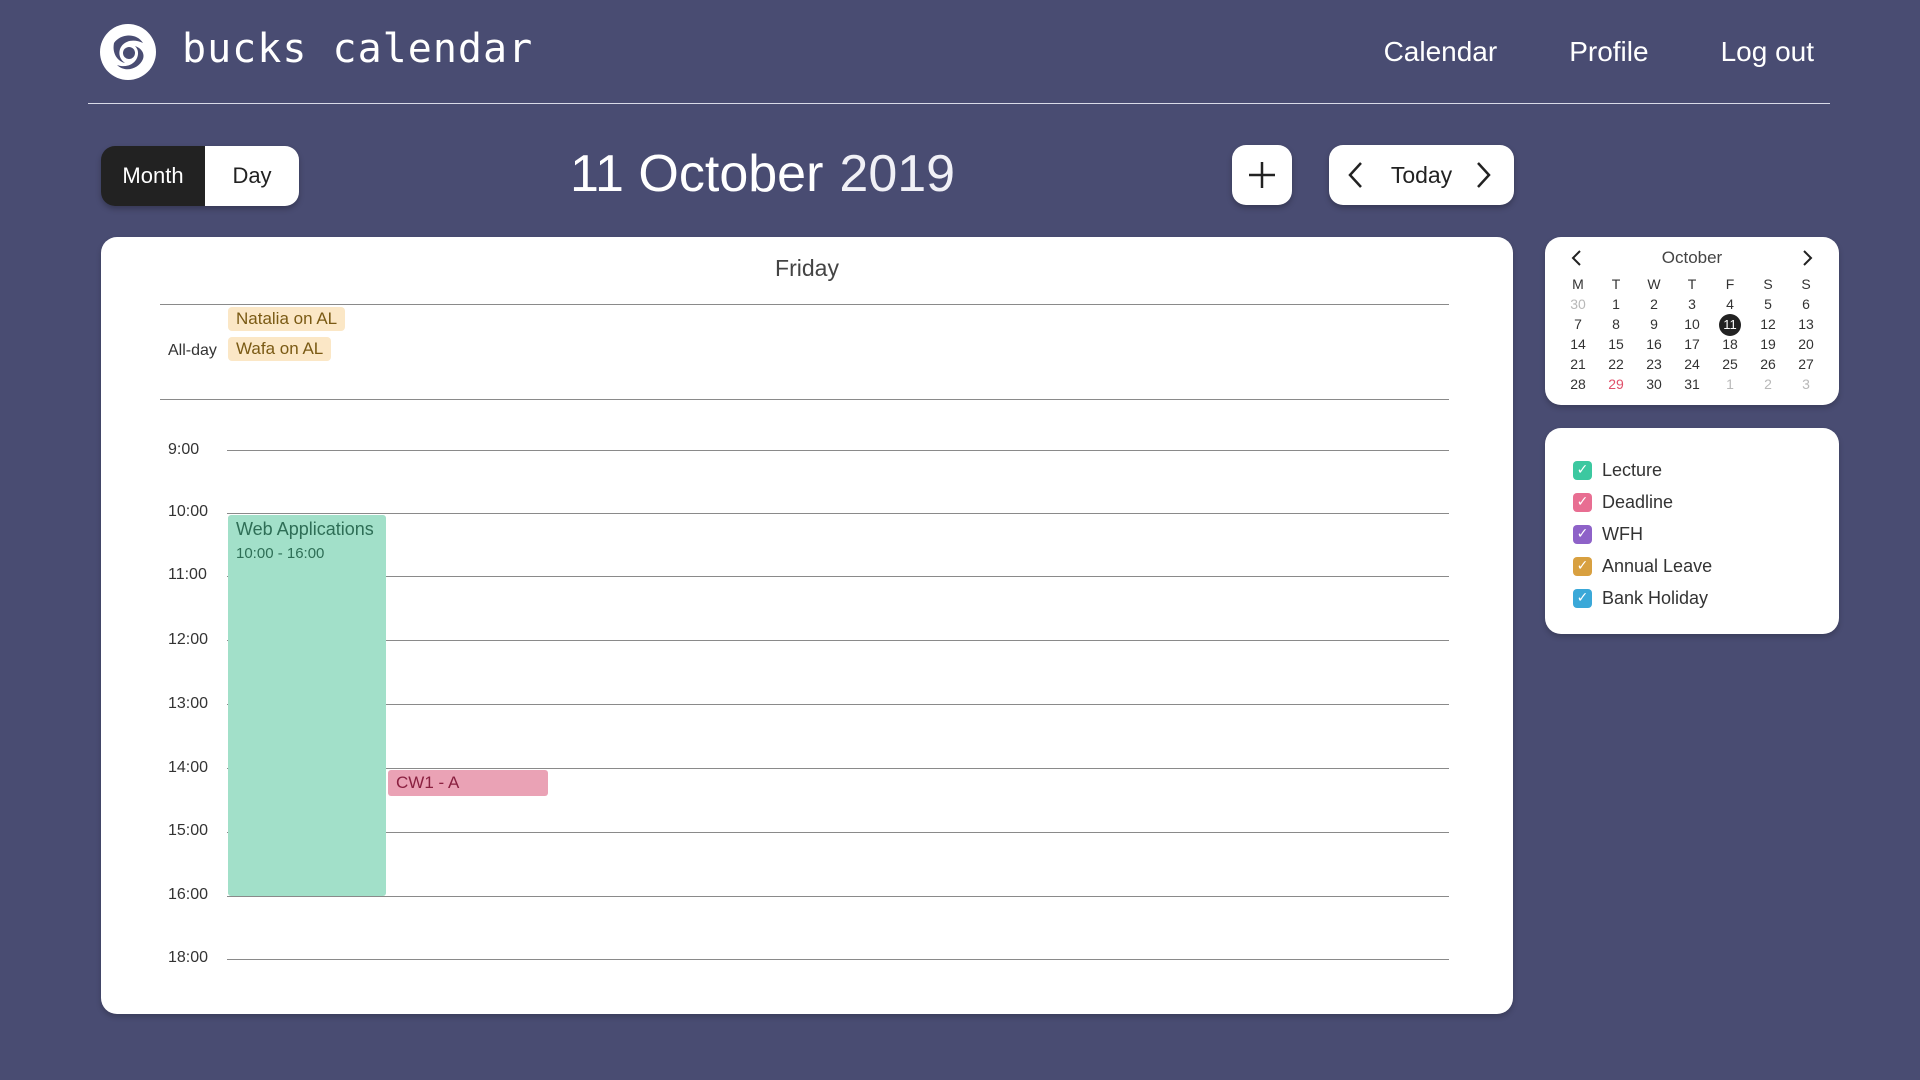  Describe the element at coordinates (305, 529) in the screenshot. I see `event-title: Web Applications` at that location.